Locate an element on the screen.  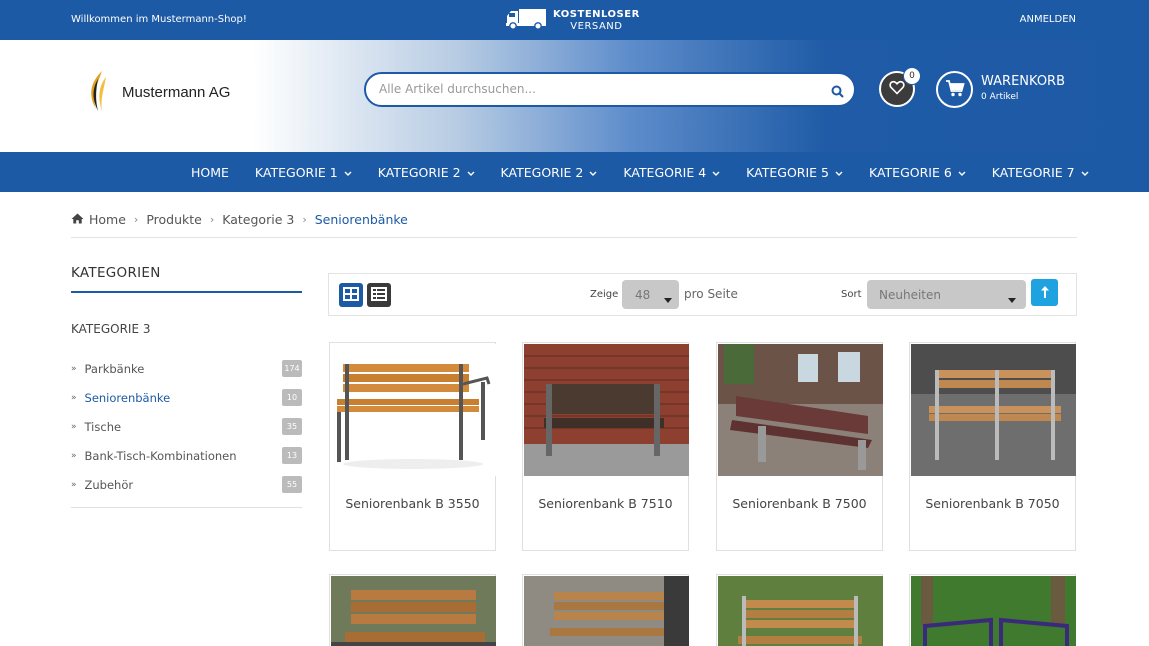
sidebar-subtitle: KATEGORIE 3 is located at coordinates (111, 329).